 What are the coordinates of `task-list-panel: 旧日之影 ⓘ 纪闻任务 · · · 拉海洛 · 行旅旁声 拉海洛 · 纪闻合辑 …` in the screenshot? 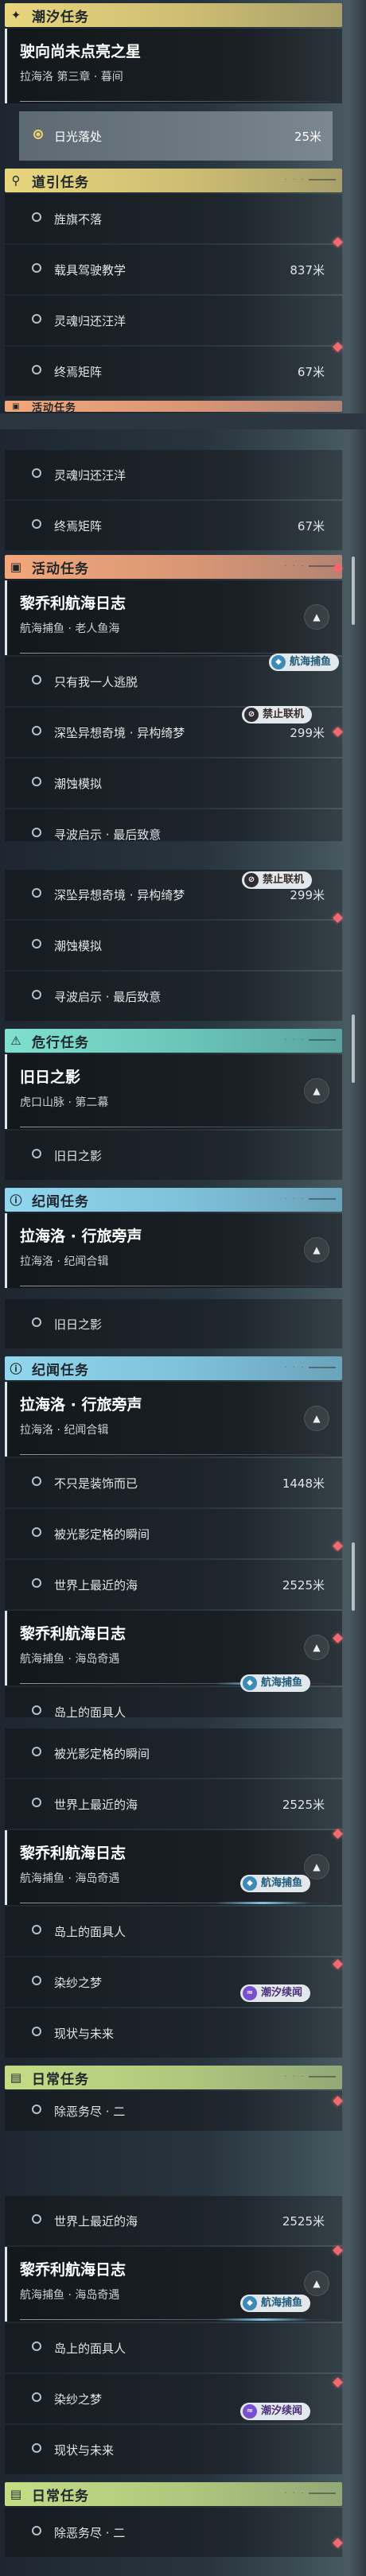 It's located at (173, 1507).